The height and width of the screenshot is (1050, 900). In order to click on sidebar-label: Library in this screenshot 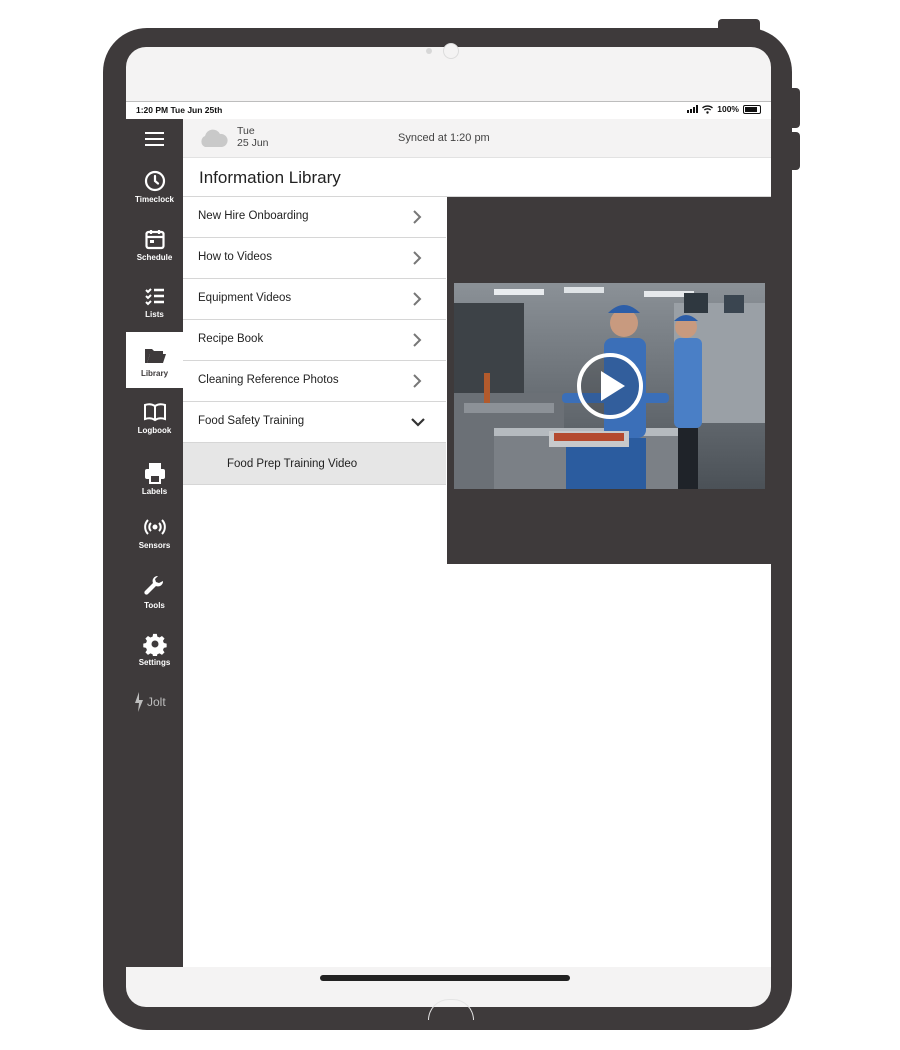, I will do `click(154, 373)`.